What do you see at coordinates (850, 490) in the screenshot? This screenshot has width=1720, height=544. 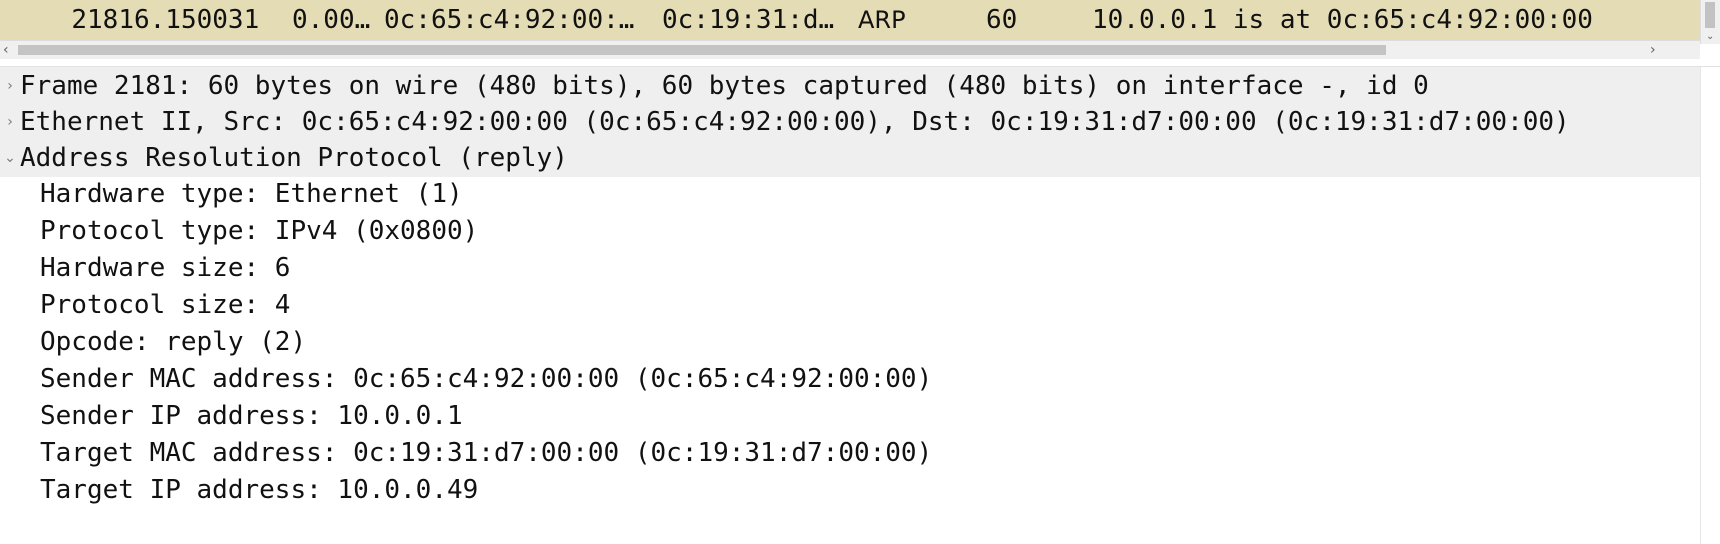 I see `arp-field-target-ip: Target IP address: 10.0.0.49` at bounding box center [850, 490].